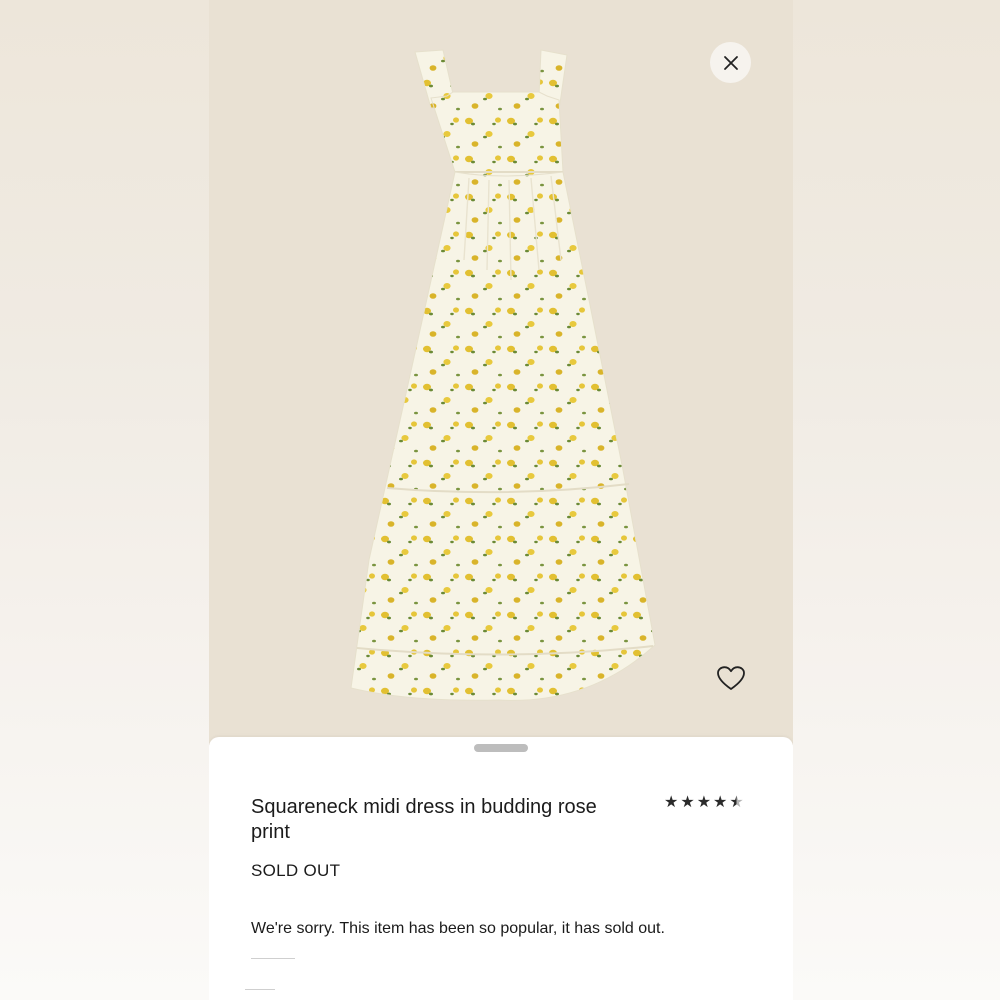 This screenshot has width=1000, height=1000. I want to click on close-button, so click(730, 62).